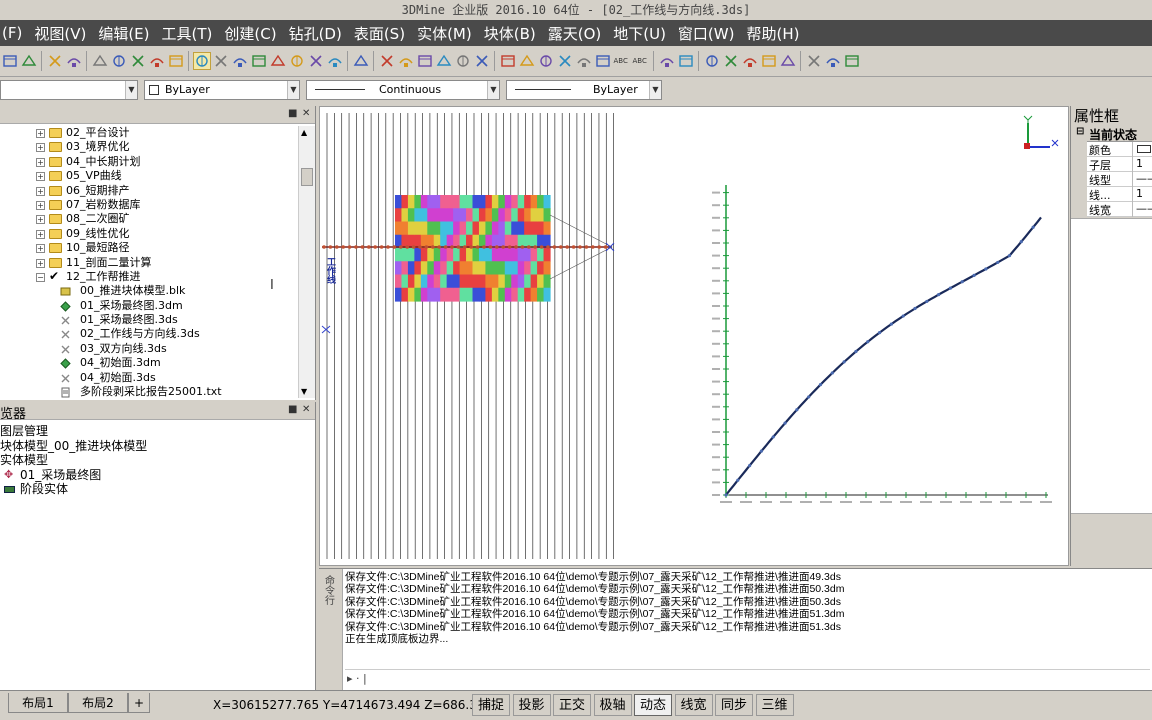 This screenshot has width=1152, height=720. I want to click on property-row: 线... 1, so click(1119, 194).